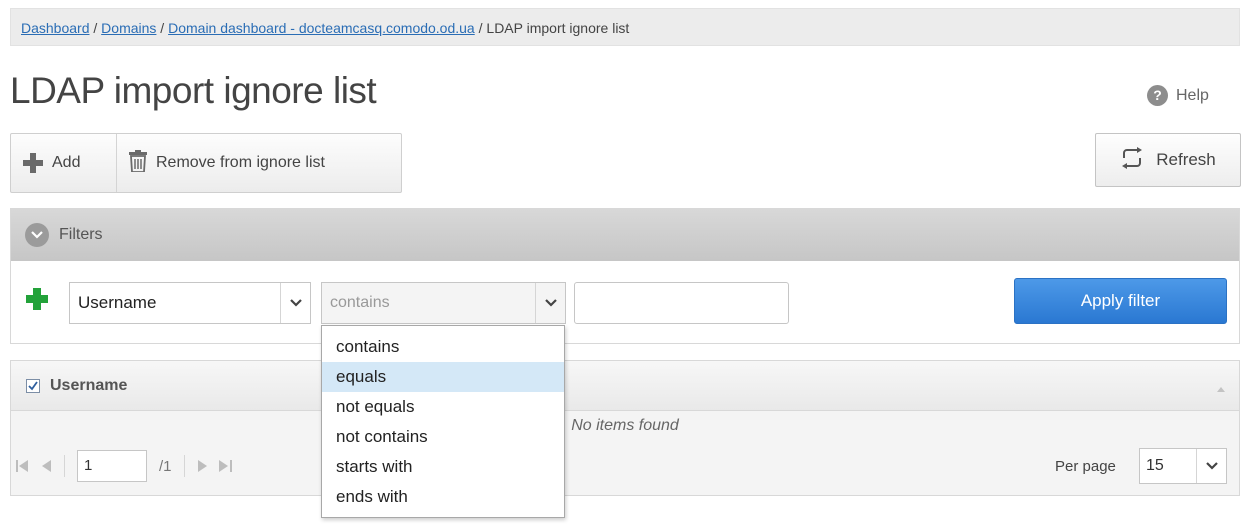  I want to click on refresh-button: Refresh, so click(1168, 160).